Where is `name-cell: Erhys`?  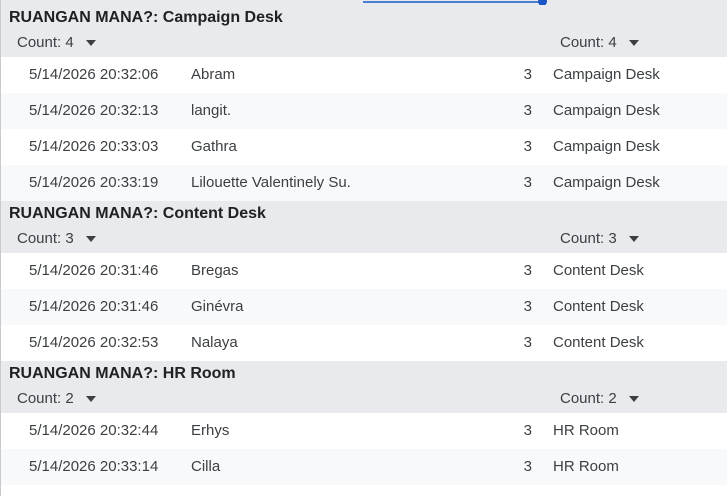 name-cell: Erhys is located at coordinates (210, 430).